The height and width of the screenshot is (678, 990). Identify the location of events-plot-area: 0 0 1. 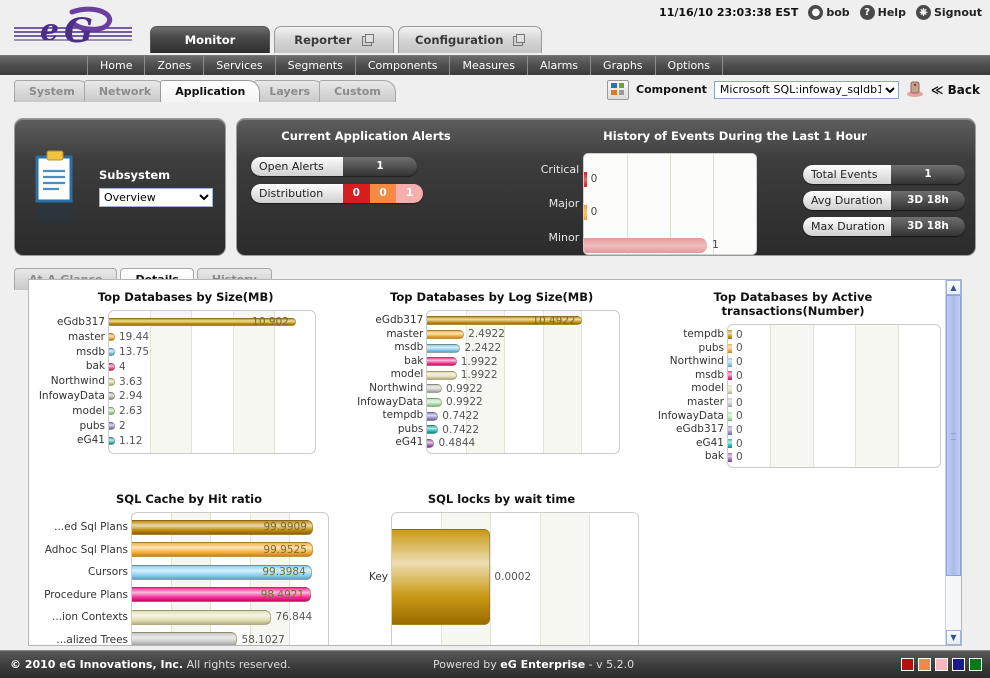
(670, 204).